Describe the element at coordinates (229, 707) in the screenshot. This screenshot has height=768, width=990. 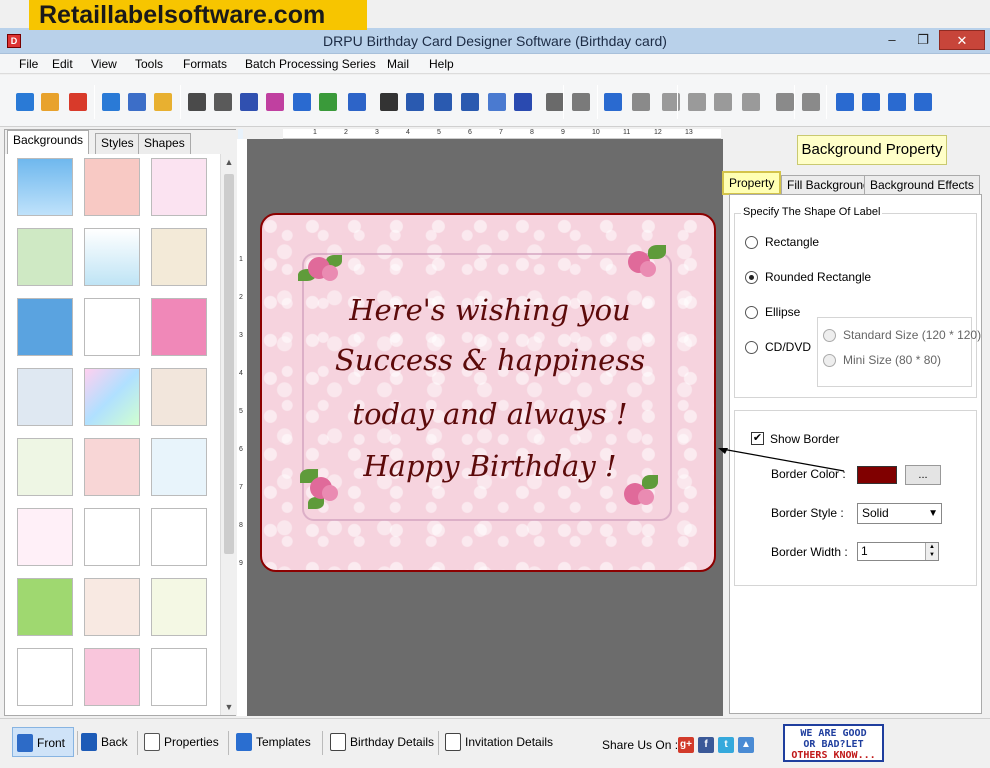
I see `scroll-down-icon: ▼` at that location.